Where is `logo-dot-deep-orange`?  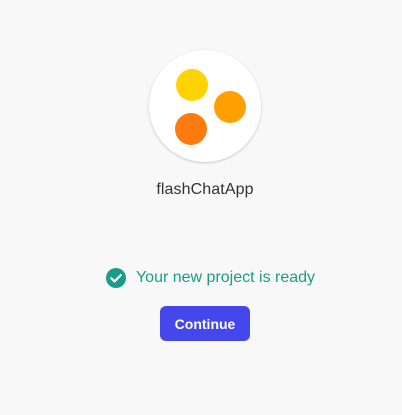
logo-dot-deep-orange is located at coordinates (191, 129).